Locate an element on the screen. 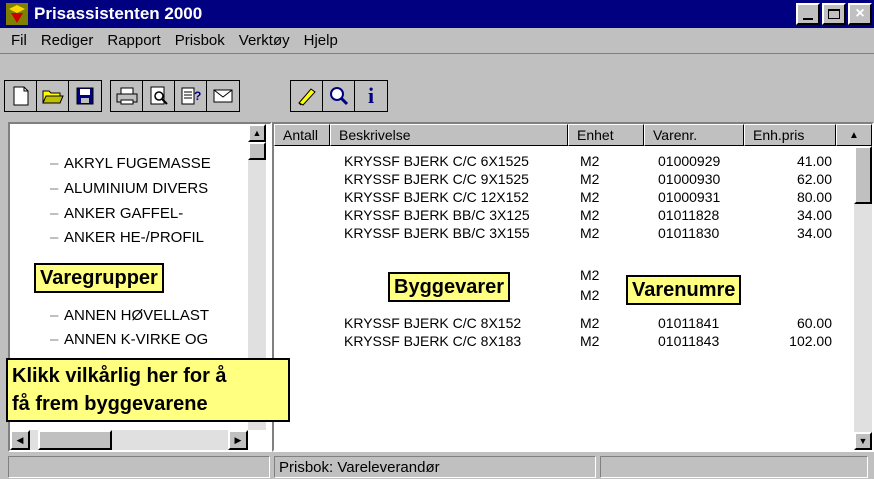 The image size is (874, 479). table-vertical-scrollbar: ▼ is located at coordinates (863, 298).